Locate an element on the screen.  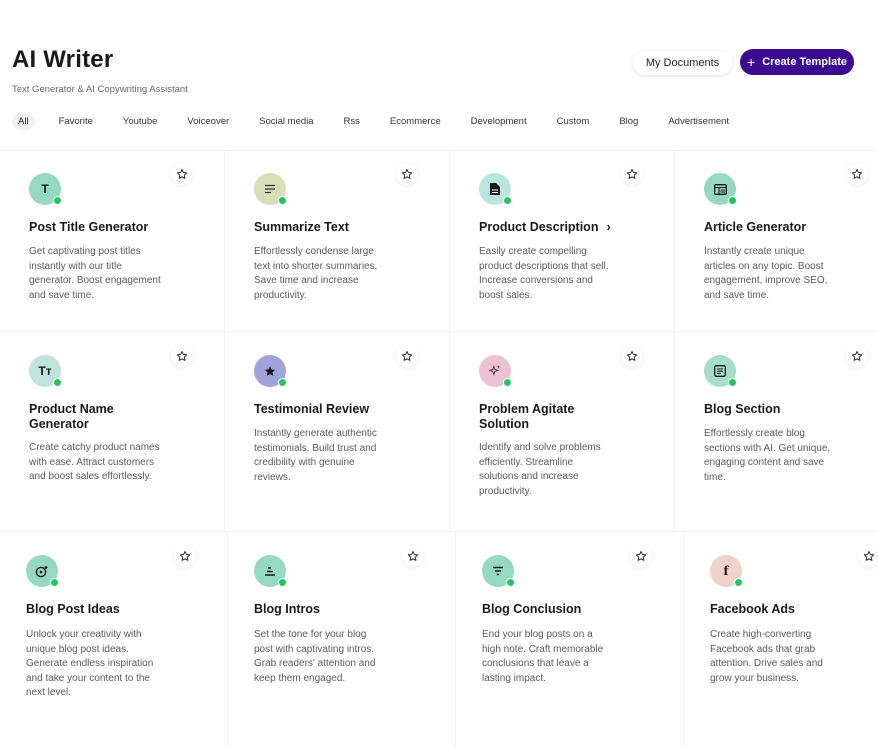
chevron-right-icon: › is located at coordinates (608, 226).